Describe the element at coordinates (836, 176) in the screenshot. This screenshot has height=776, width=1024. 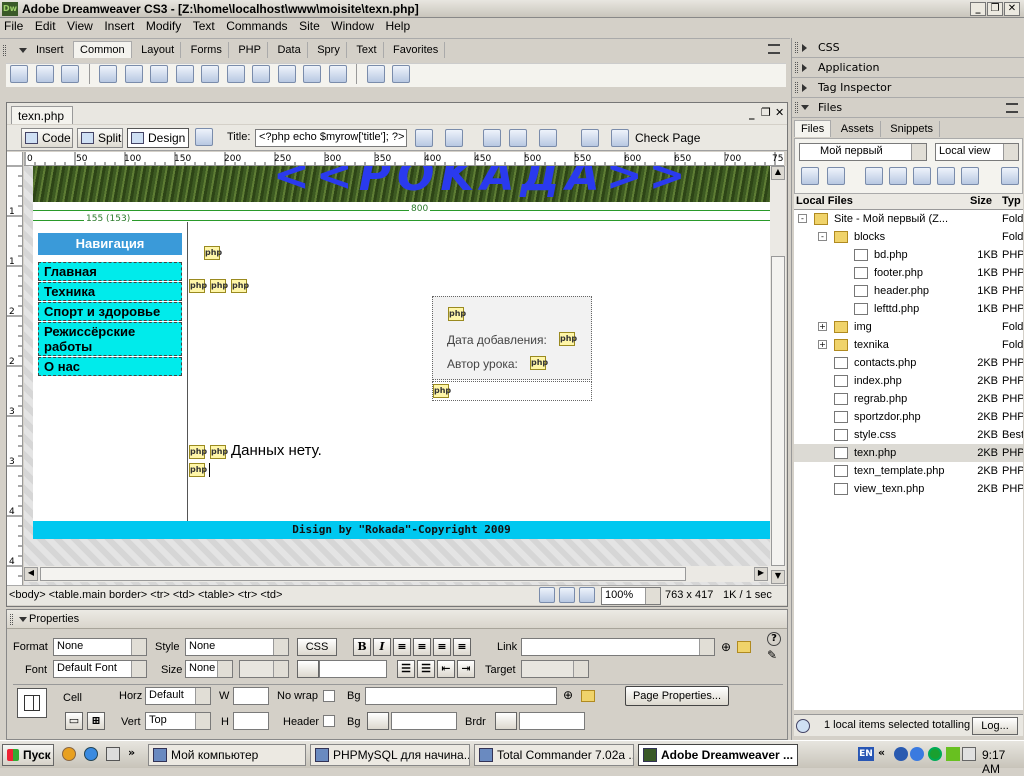
I see `refresh-icon` at that location.